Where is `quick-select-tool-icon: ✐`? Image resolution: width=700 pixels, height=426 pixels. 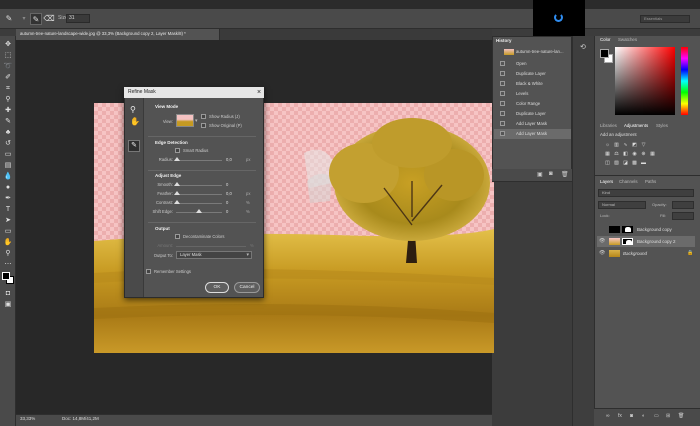
quick-select-tool-icon: ✐ is located at coordinates (8, 77).